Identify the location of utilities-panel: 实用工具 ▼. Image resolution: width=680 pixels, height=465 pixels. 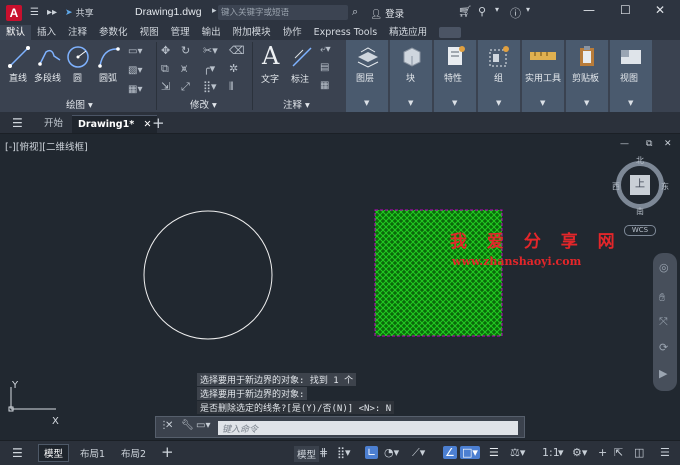
(543, 76).